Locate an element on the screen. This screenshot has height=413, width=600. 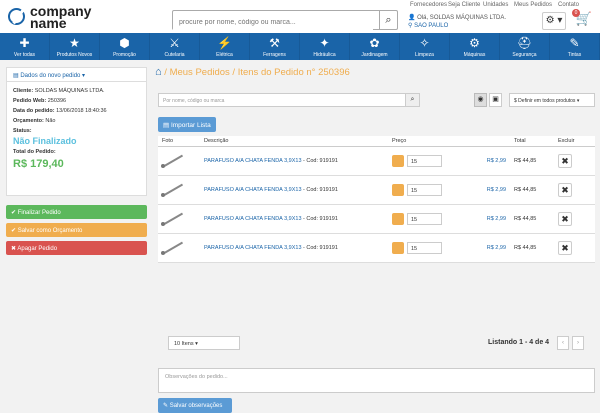
category-label: Hidráulica is located at coordinates (324, 55).